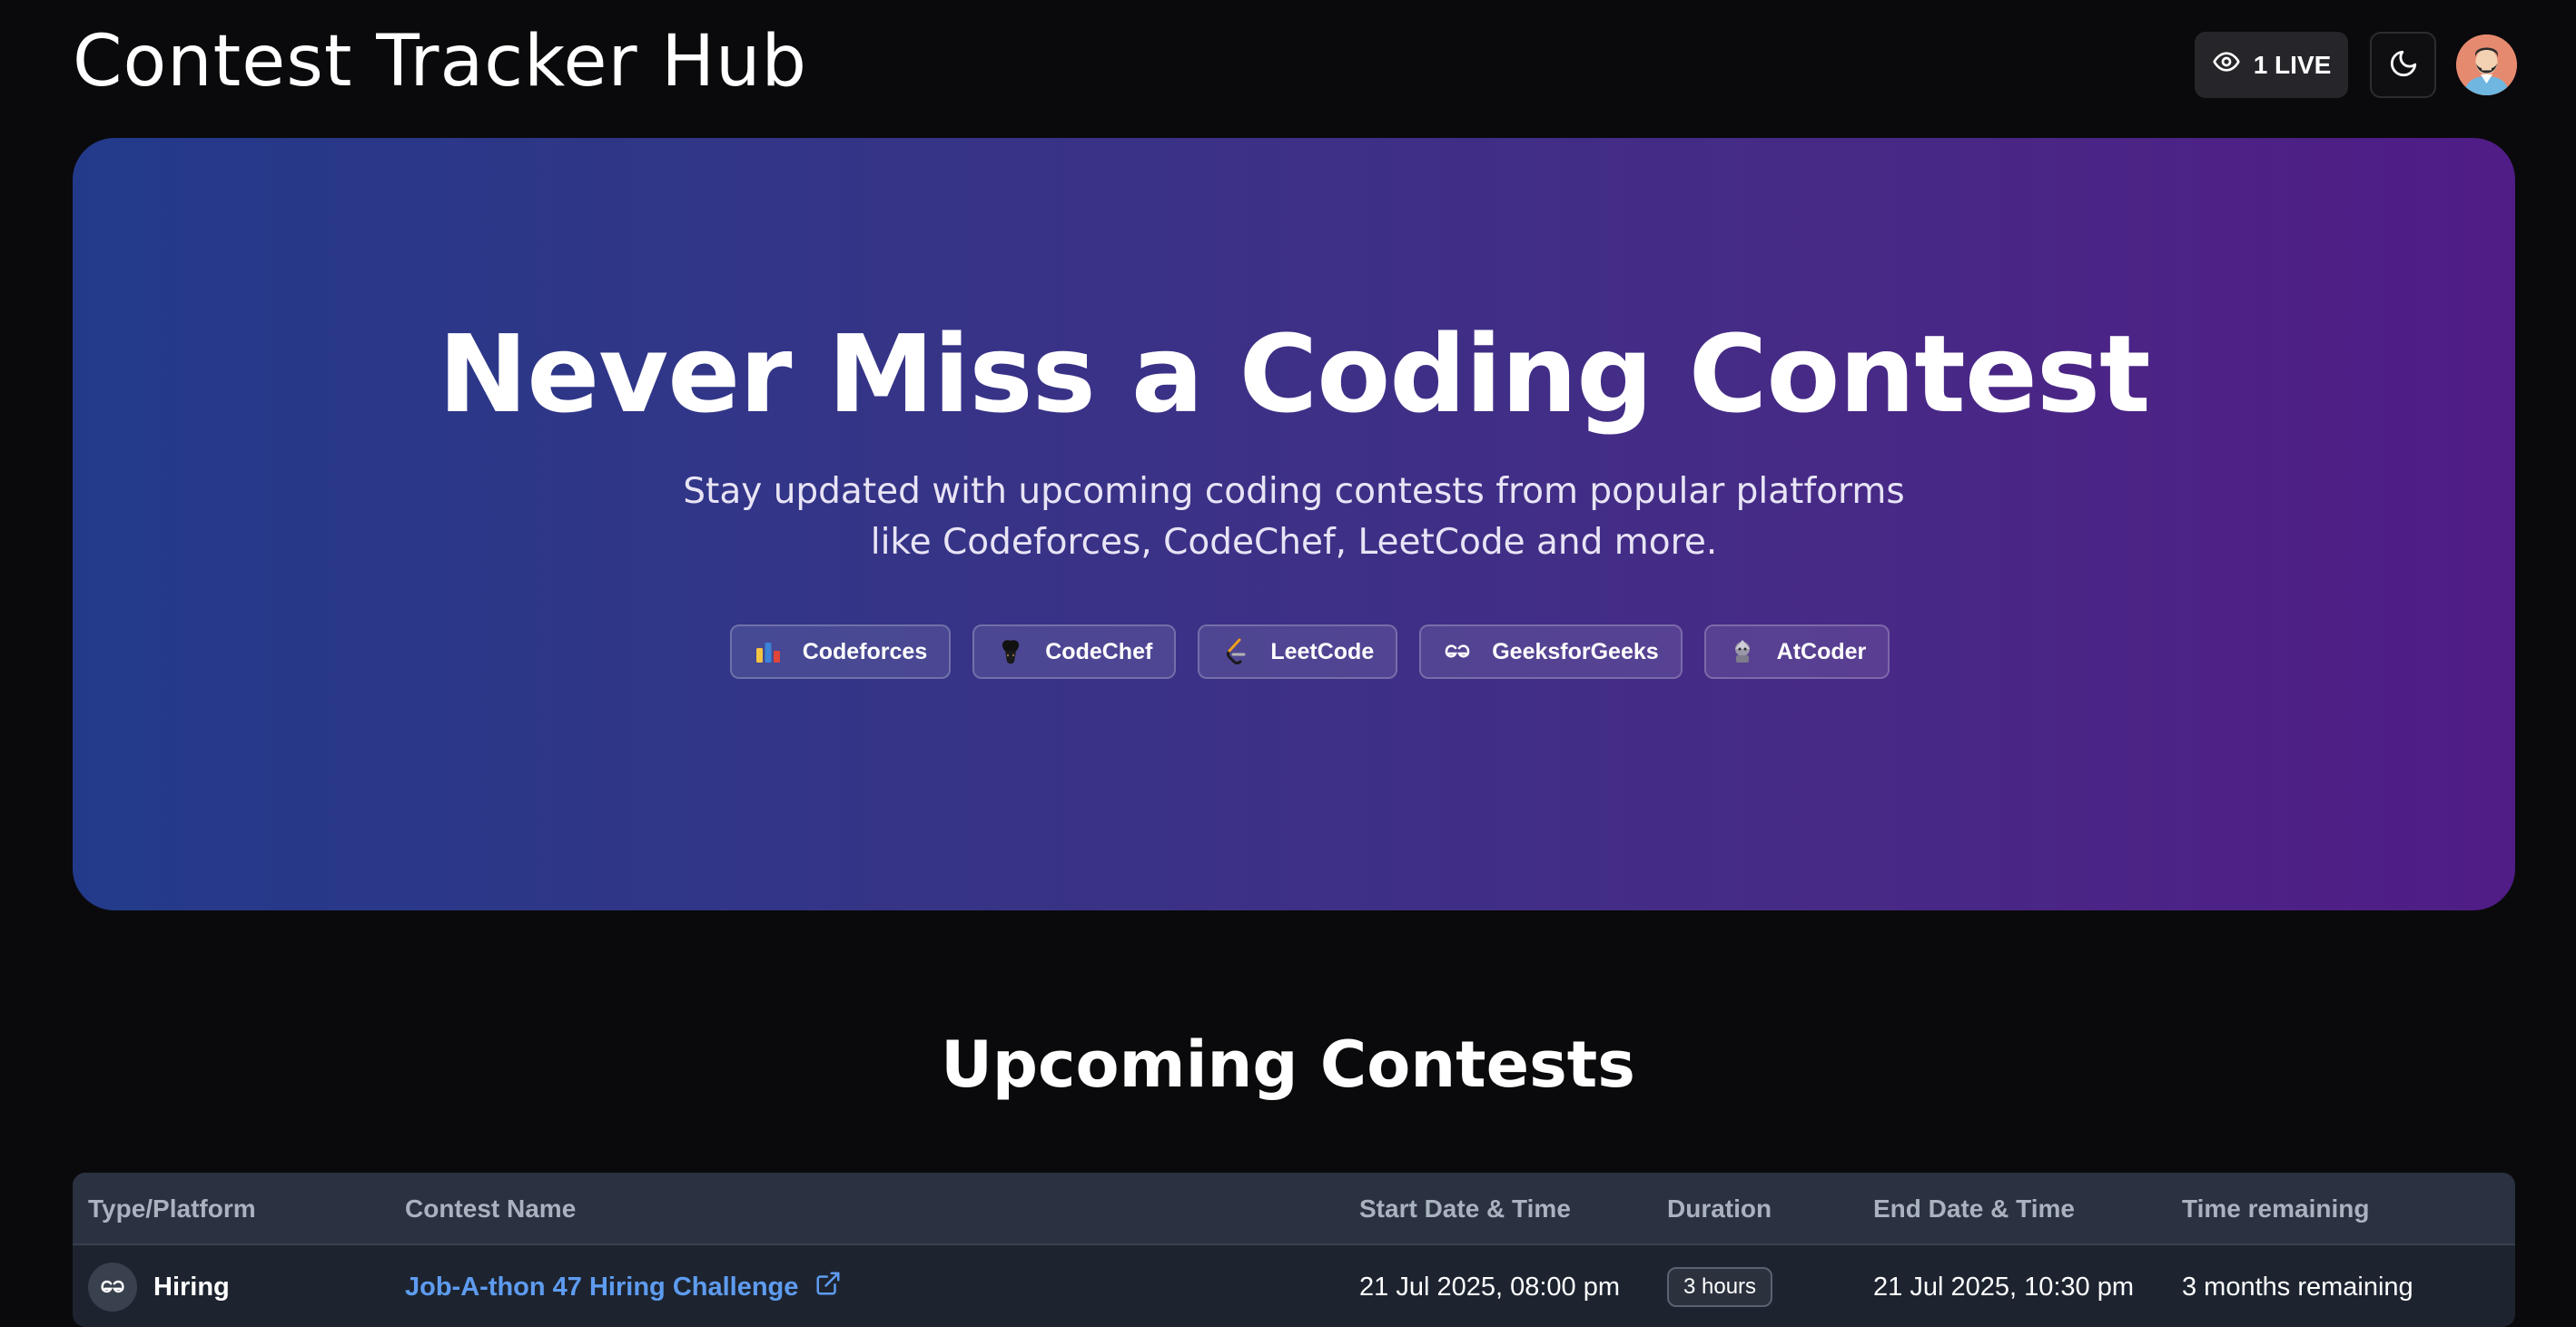 This screenshot has height=1327, width=2576. I want to click on codechef-icon, so click(1010, 651).